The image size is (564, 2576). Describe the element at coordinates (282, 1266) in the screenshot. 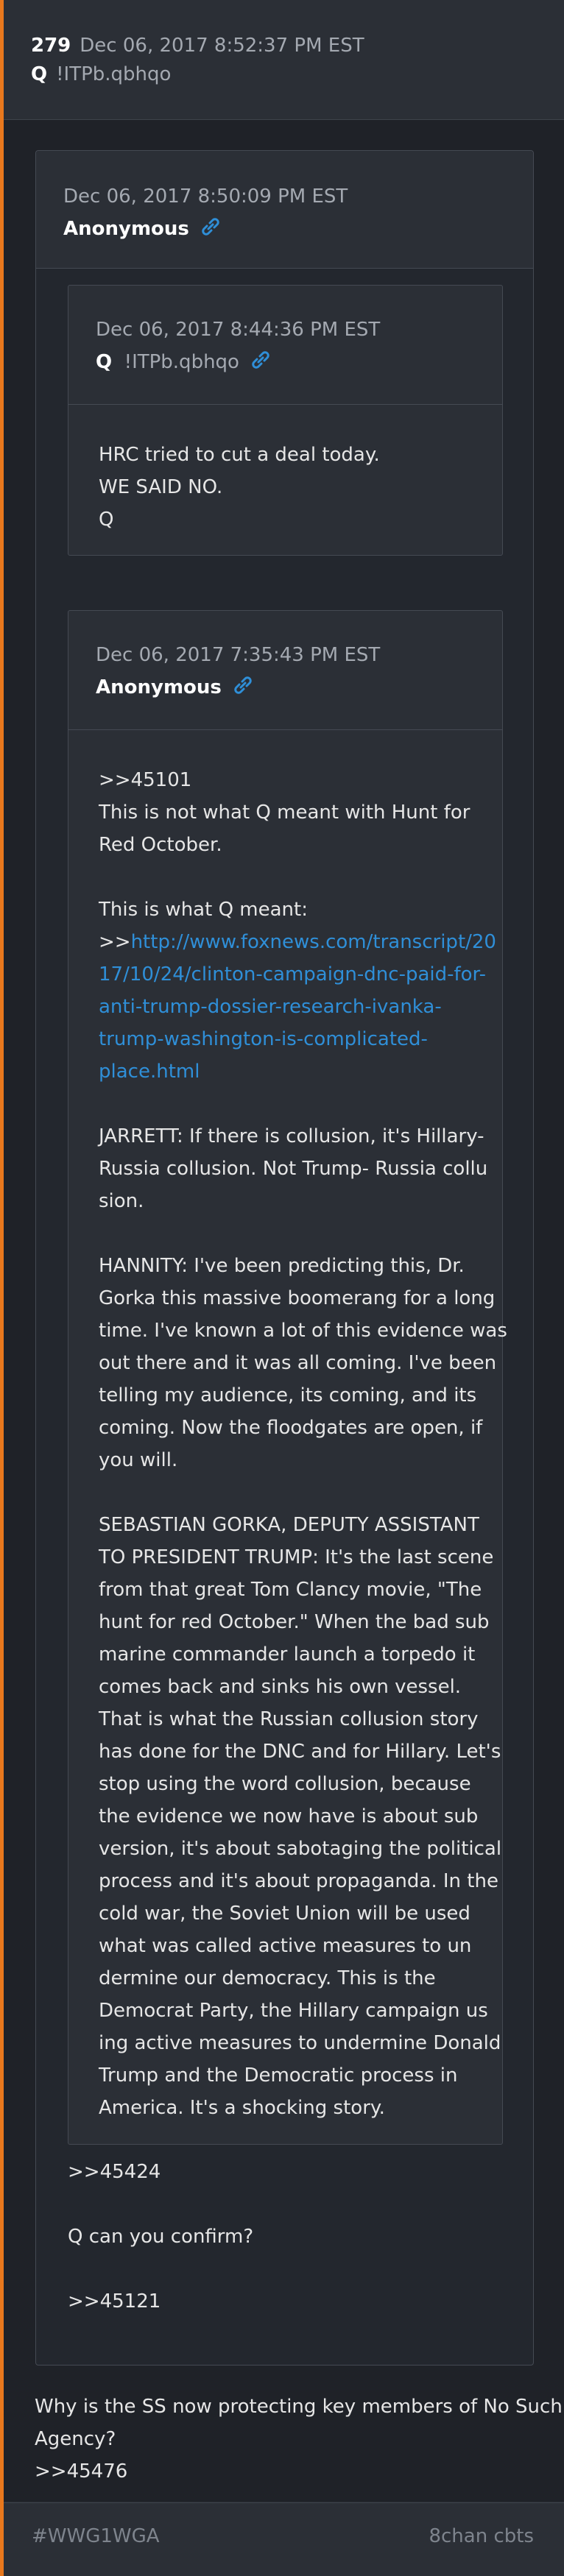

I see `text-line: HANNITY: I've been predicting this, Dr.` at that location.